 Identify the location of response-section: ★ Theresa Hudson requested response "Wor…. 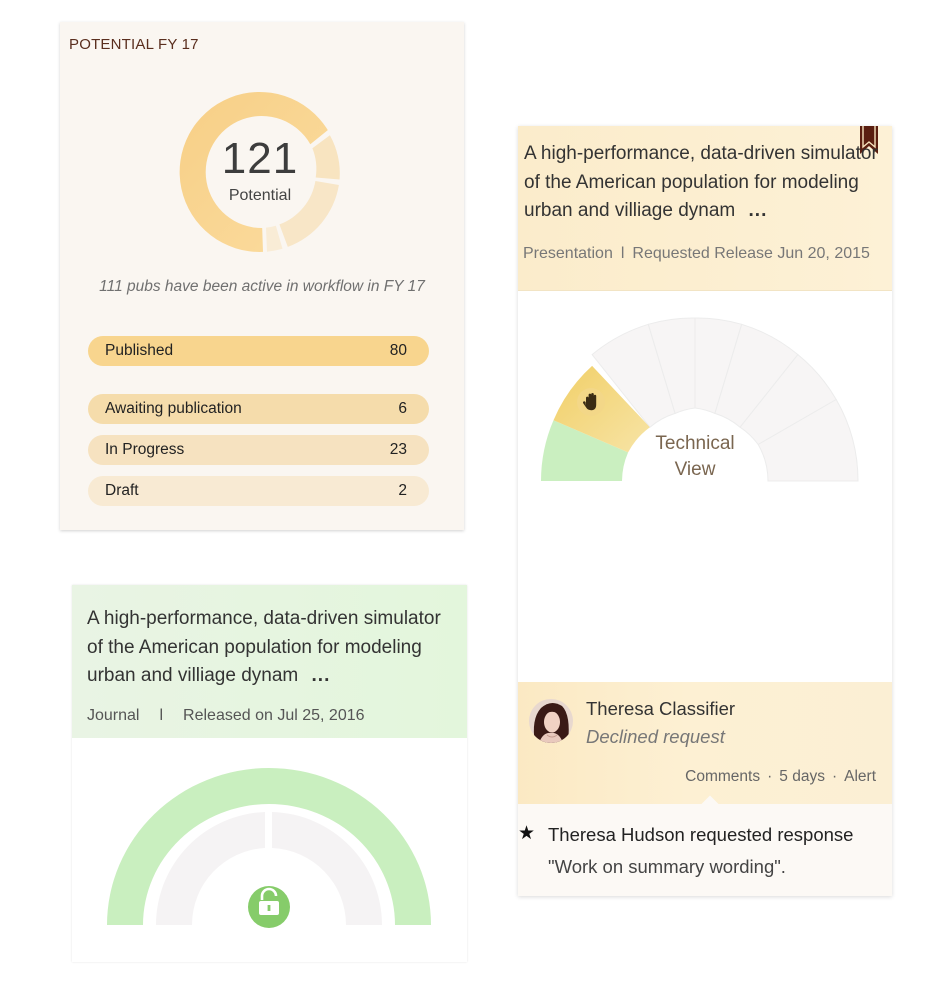
(705, 850).